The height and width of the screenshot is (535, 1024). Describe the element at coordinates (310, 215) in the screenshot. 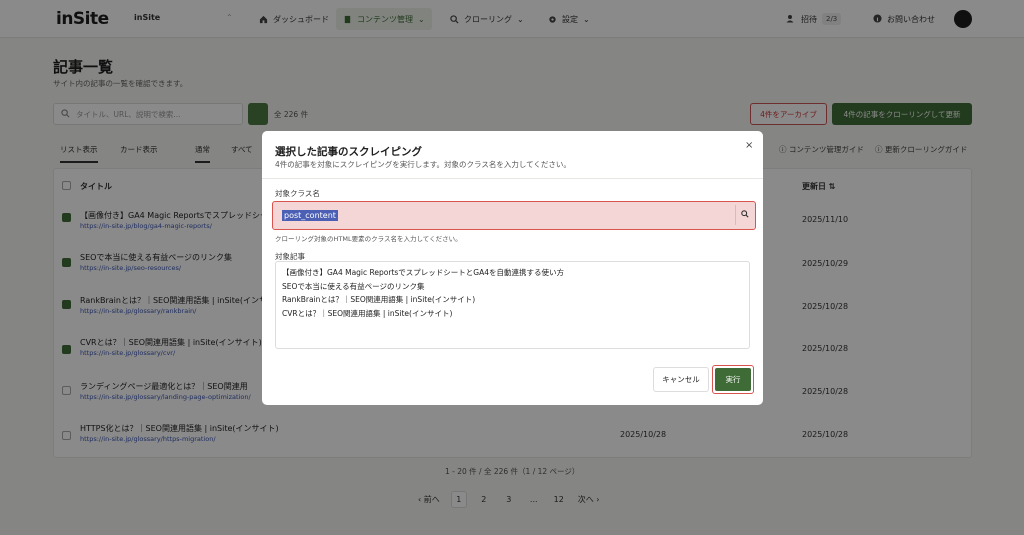

I see `class-name-input: post_content` at that location.